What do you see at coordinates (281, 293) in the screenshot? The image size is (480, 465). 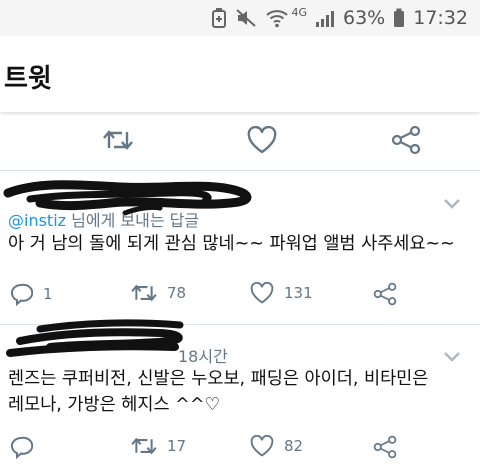 I see `like-button: 131` at bounding box center [281, 293].